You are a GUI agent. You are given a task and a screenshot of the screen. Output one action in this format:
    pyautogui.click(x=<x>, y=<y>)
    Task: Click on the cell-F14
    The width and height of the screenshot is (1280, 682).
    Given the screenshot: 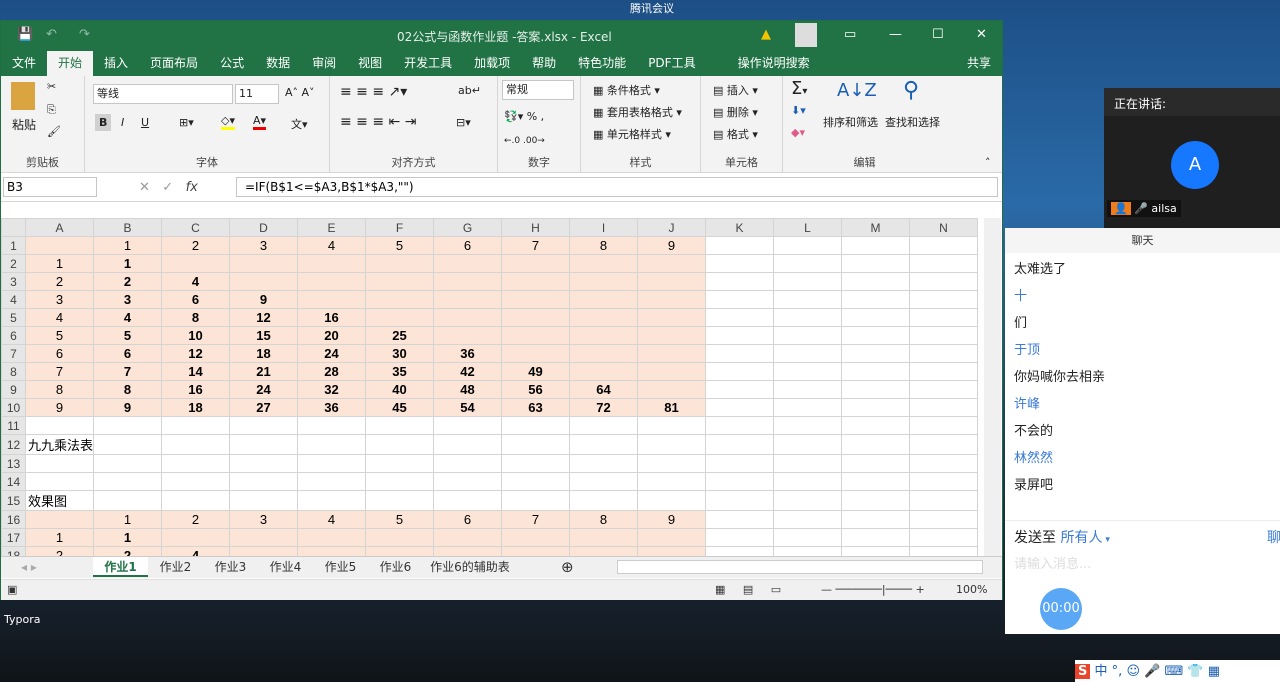 What is the action you would take?
    pyautogui.click(x=400, y=481)
    